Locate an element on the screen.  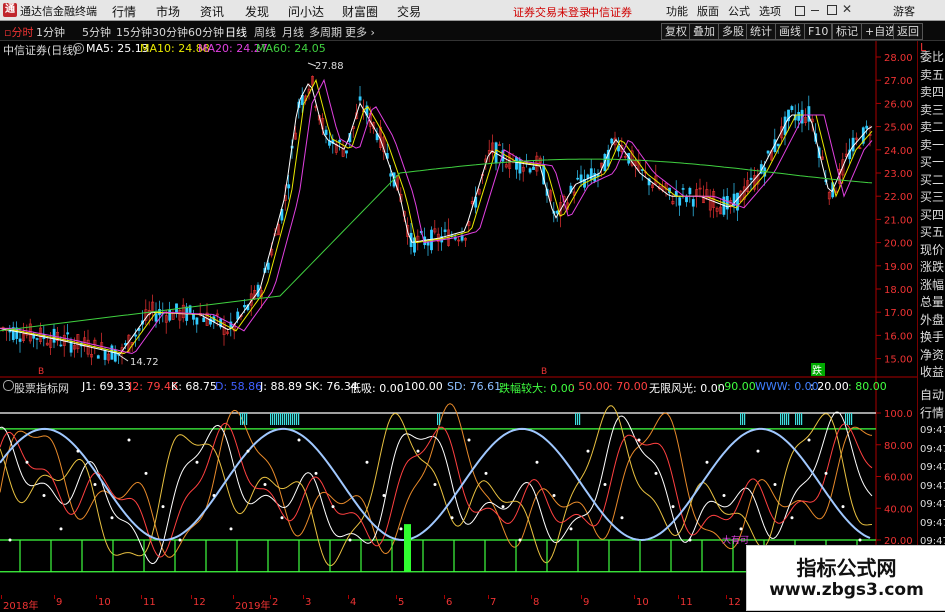
broker-name: 中信证券 is located at coordinates (610, 12).